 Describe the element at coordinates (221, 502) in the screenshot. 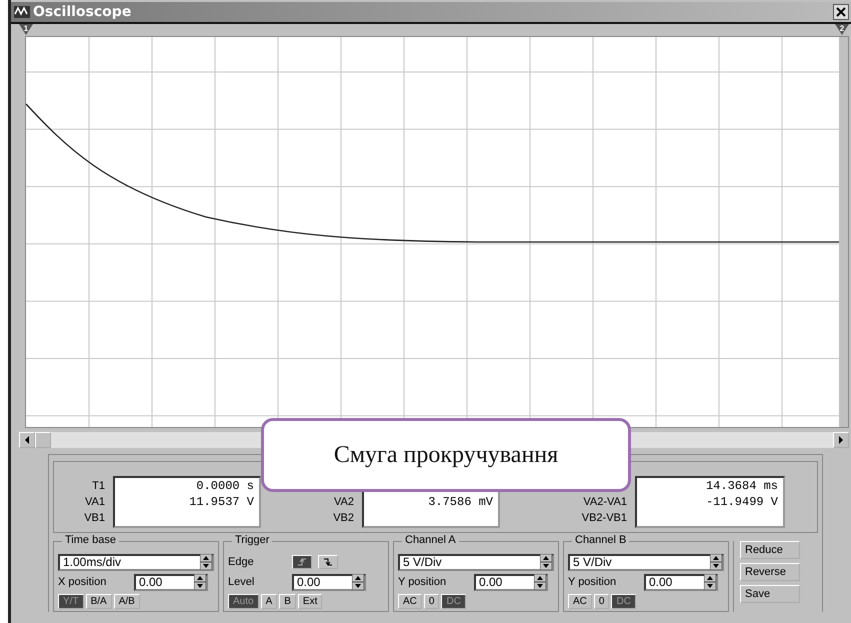

I see `readout-value: 11.9537 V` at that location.